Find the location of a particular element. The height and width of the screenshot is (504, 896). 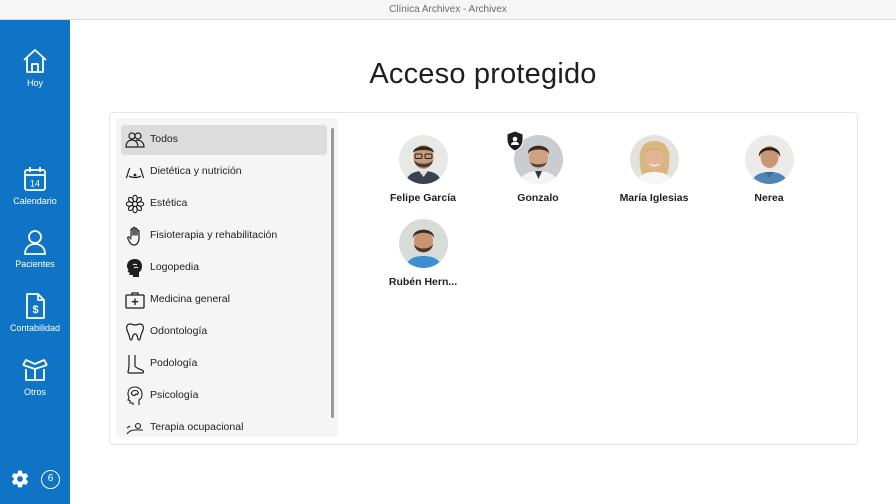

category-label: Medicina general is located at coordinates (190, 299).